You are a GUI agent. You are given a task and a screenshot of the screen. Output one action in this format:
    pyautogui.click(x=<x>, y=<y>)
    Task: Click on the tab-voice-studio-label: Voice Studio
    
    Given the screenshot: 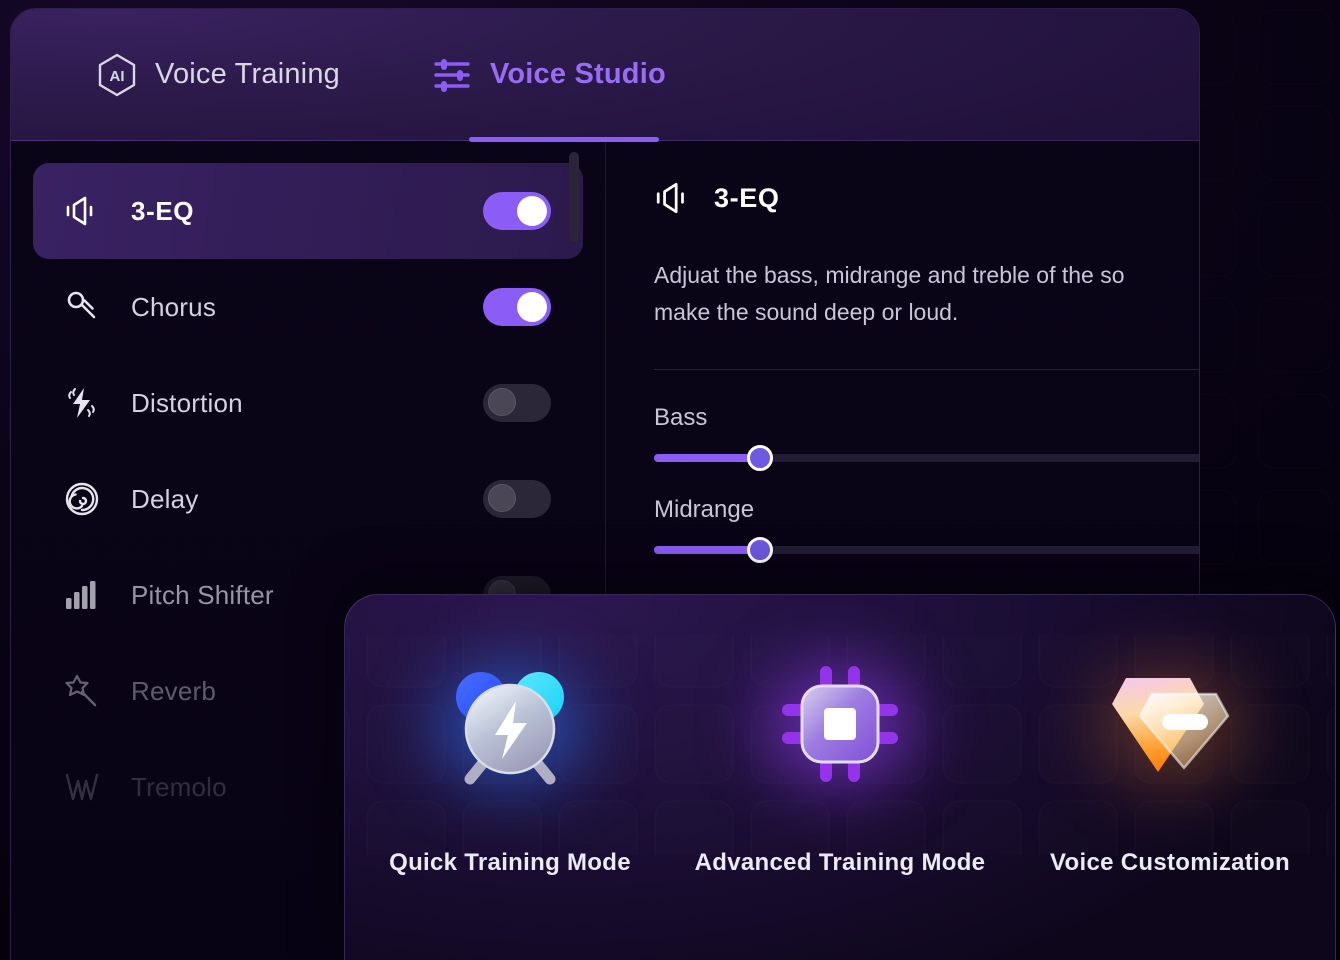 What is the action you would take?
    pyautogui.click(x=577, y=74)
    